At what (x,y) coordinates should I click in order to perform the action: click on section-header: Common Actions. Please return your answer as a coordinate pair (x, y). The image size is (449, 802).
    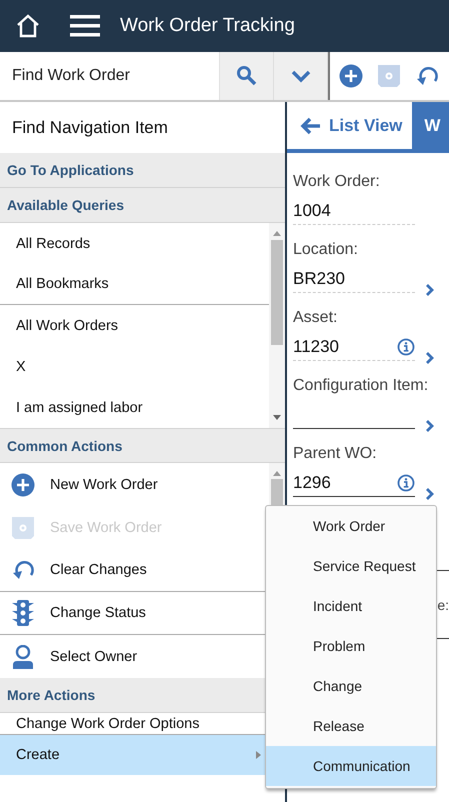
    Looking at the image, I should click on (142, 445).